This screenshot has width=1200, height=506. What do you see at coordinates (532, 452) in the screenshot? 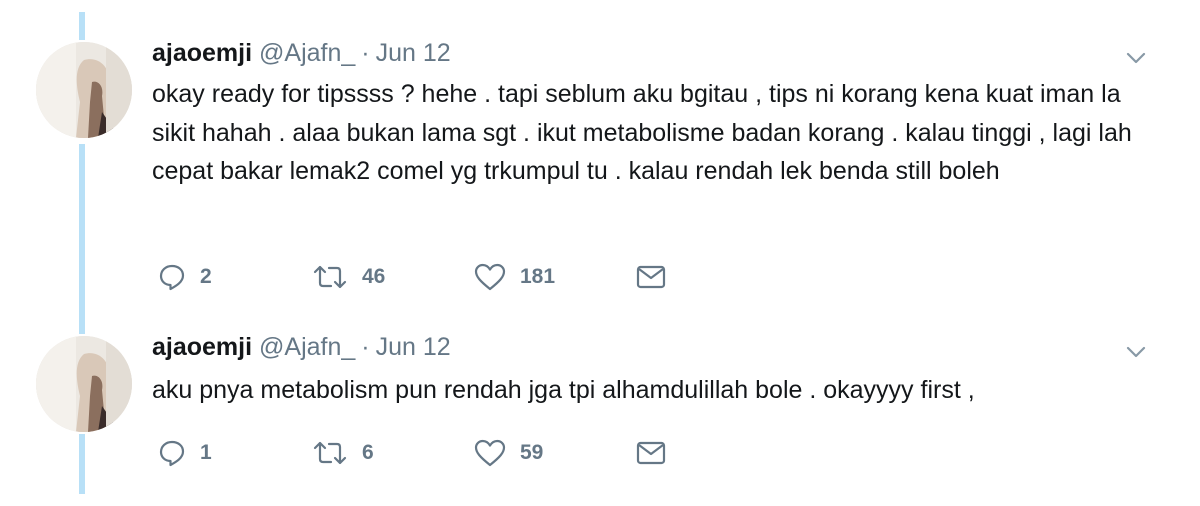
I see `like-count: 59` at bounding box center [532, 452].